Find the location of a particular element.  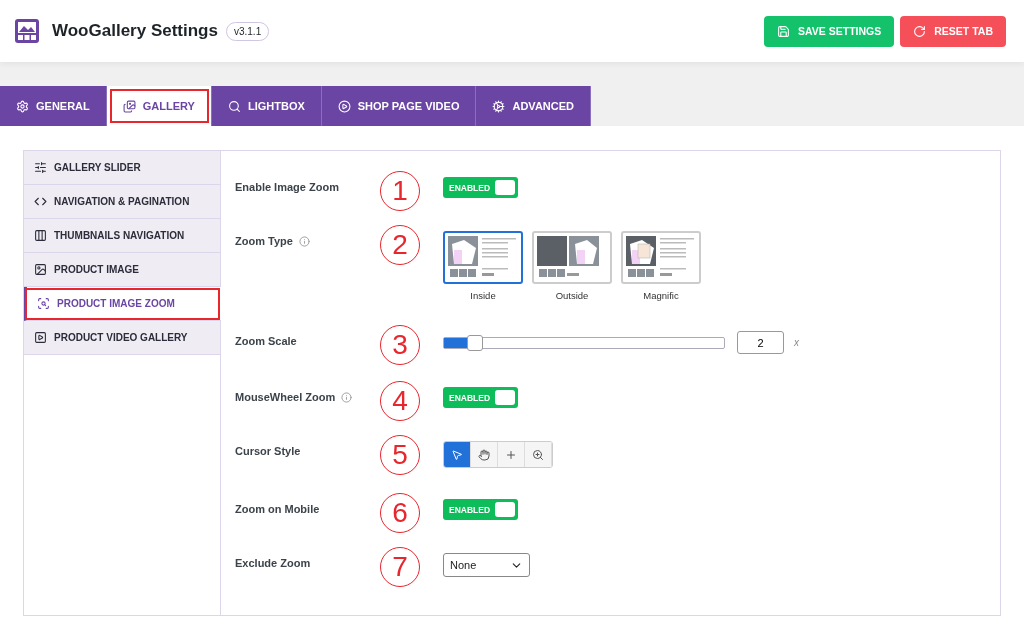

play-icon is located at coordinates (344, 106).